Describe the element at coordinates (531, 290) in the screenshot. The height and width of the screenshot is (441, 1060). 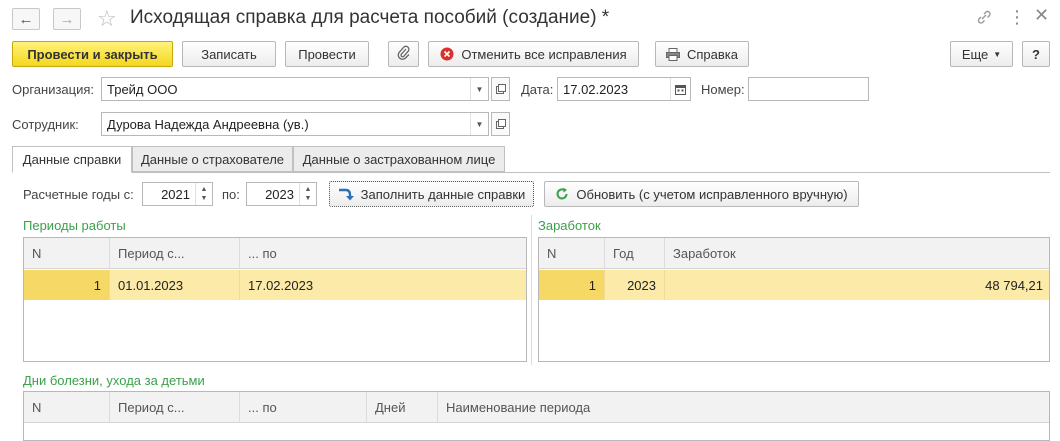
I see `panel-divider` at that location.